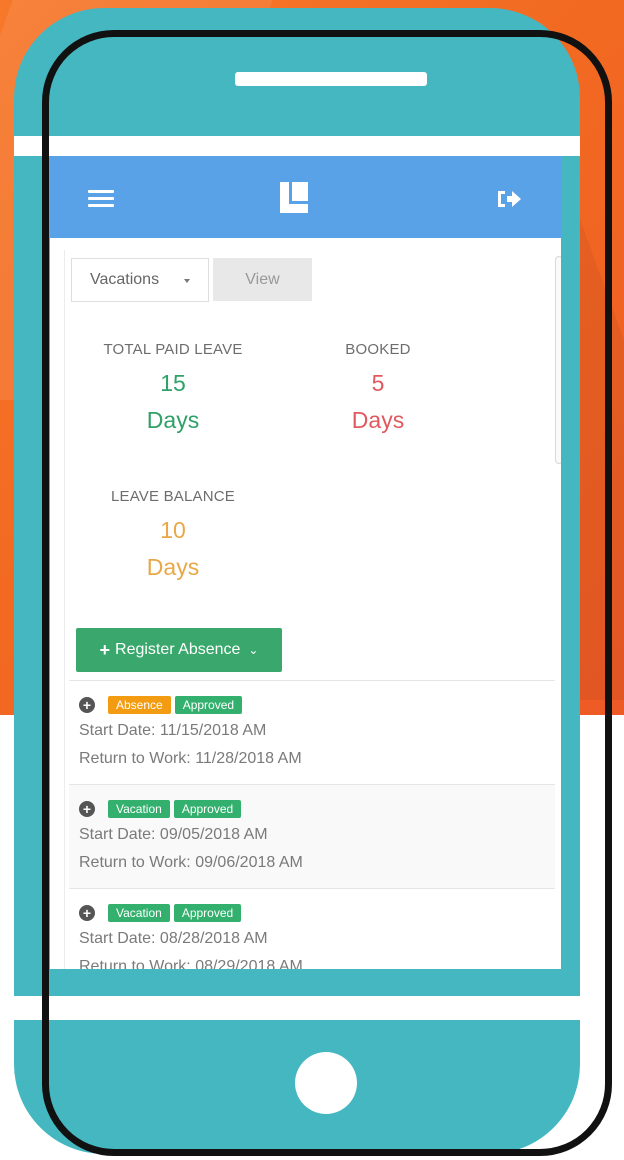 Image resolution: width=624 pixels, height=1160 pixels. I want to click on view-button: View, so click(262, 279).